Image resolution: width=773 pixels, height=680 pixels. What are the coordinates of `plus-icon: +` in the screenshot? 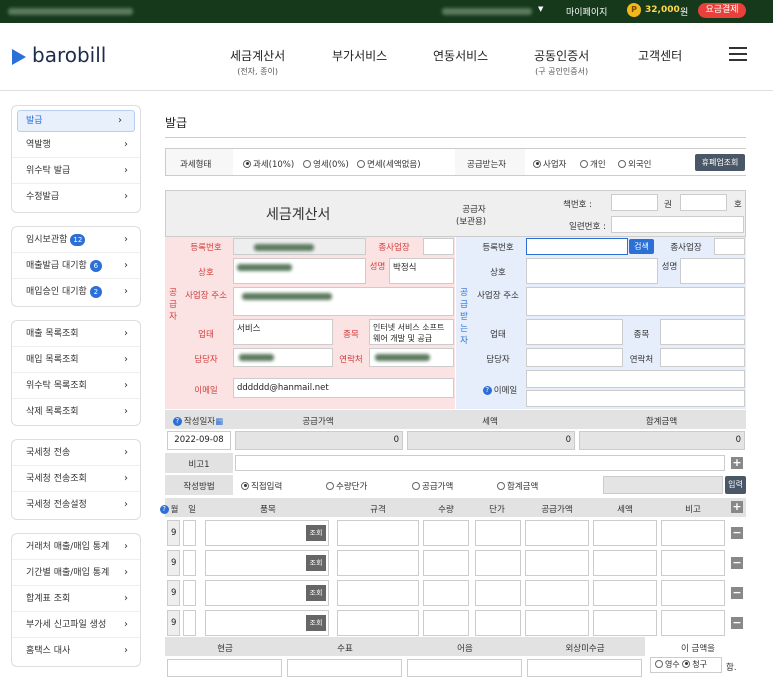 It's located at (737, 463).